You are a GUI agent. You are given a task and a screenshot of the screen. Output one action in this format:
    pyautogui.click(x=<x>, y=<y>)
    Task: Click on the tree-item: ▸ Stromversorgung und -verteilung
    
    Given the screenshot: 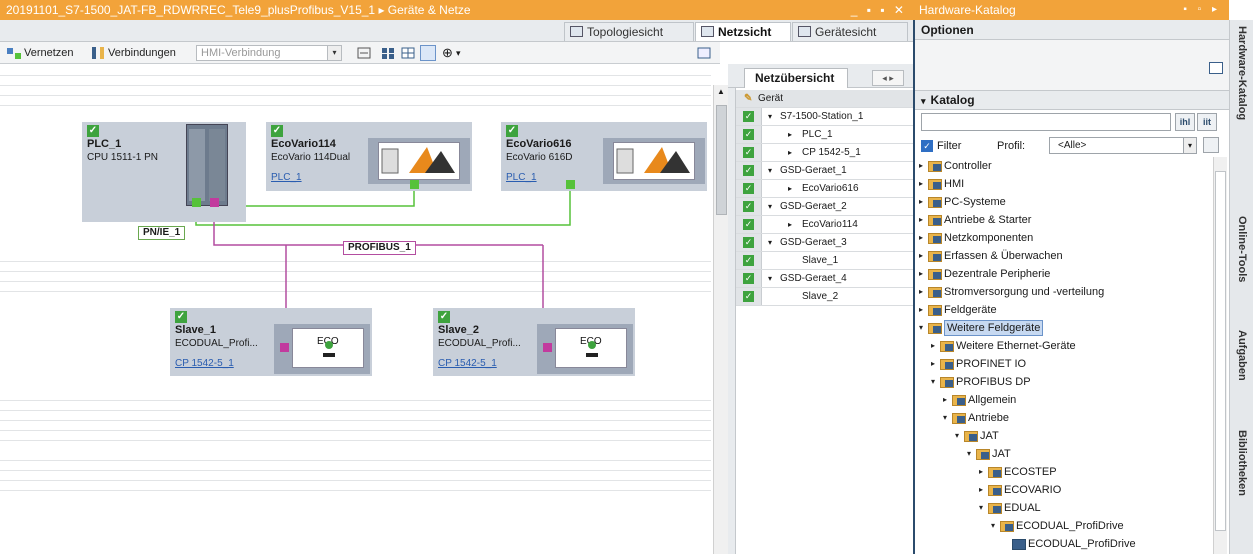 What is the action you would take?
    pyautogui.click(x=1063, y=292)
    